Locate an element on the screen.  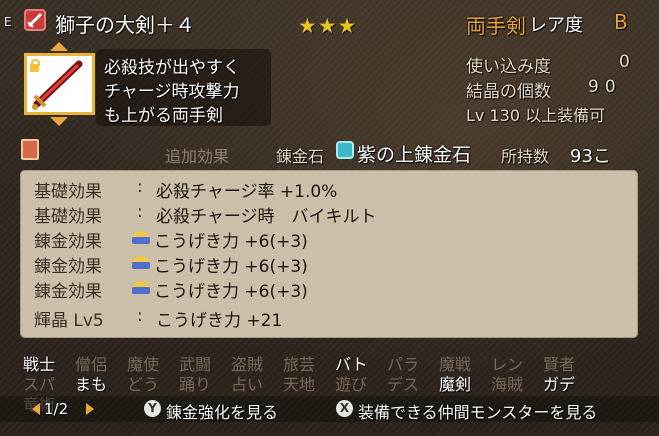
usage-value: 0 is located at coordinates (624, 62).